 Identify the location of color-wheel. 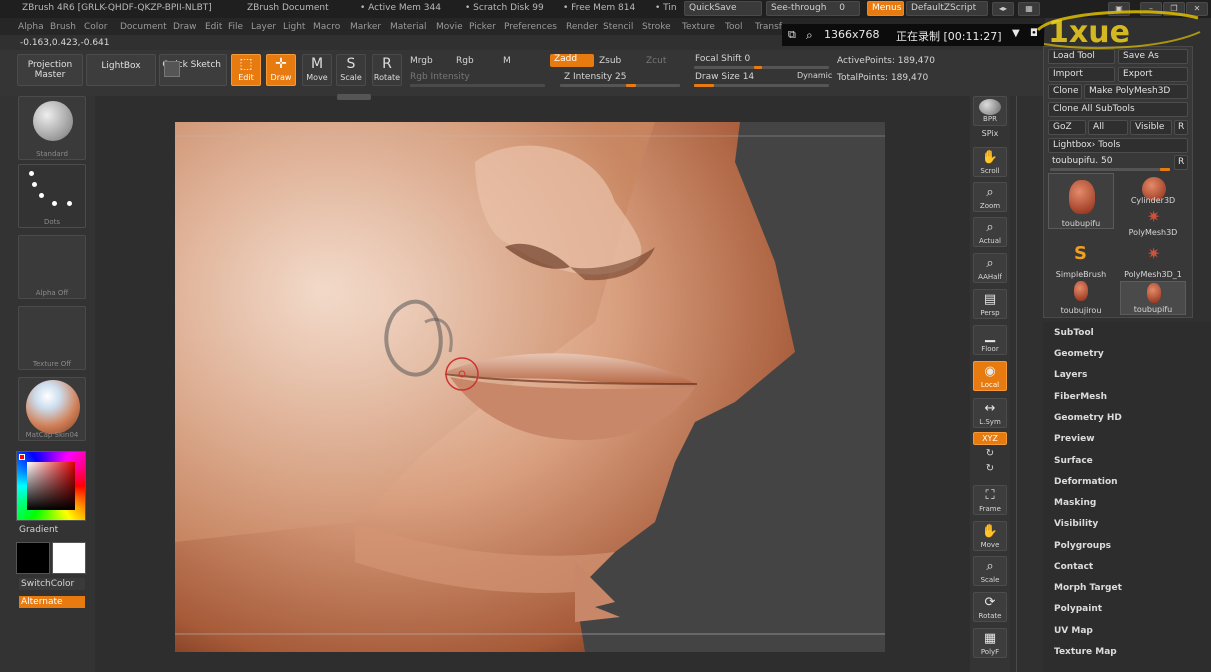
(51, 486).